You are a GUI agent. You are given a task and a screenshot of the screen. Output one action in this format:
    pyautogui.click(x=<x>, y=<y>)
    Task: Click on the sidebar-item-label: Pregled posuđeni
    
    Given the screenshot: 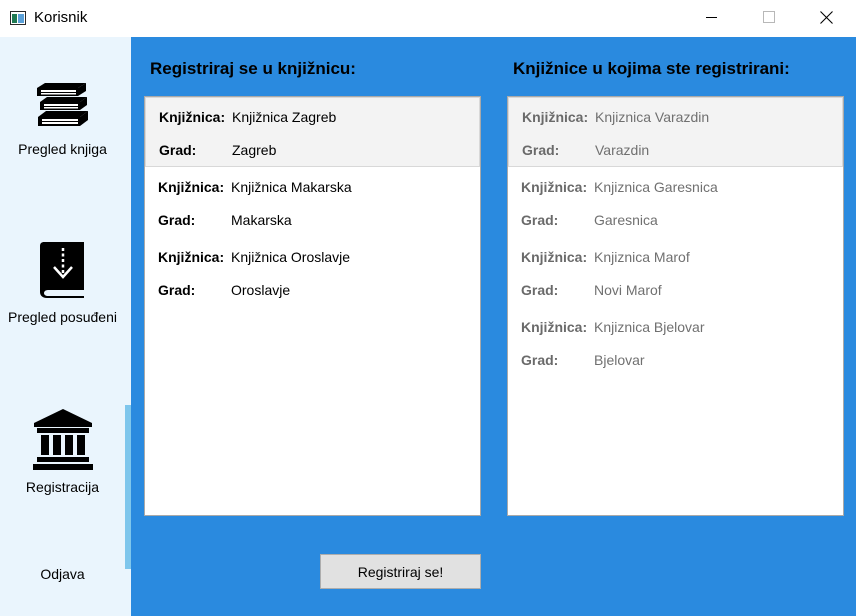 What is the action you would take?
    pyautogui.click(x=62, y=317)
    